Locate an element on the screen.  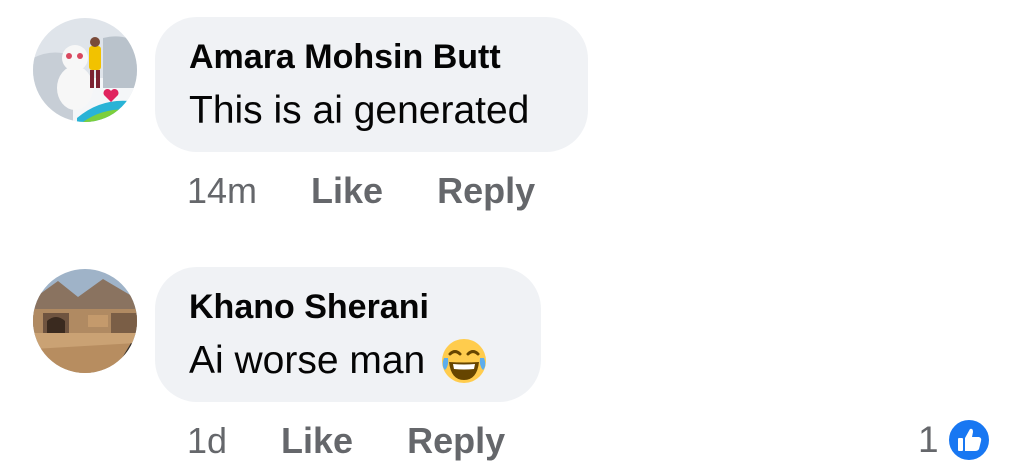
comment-timestamp: 14m is located at coordinates (222, 191).